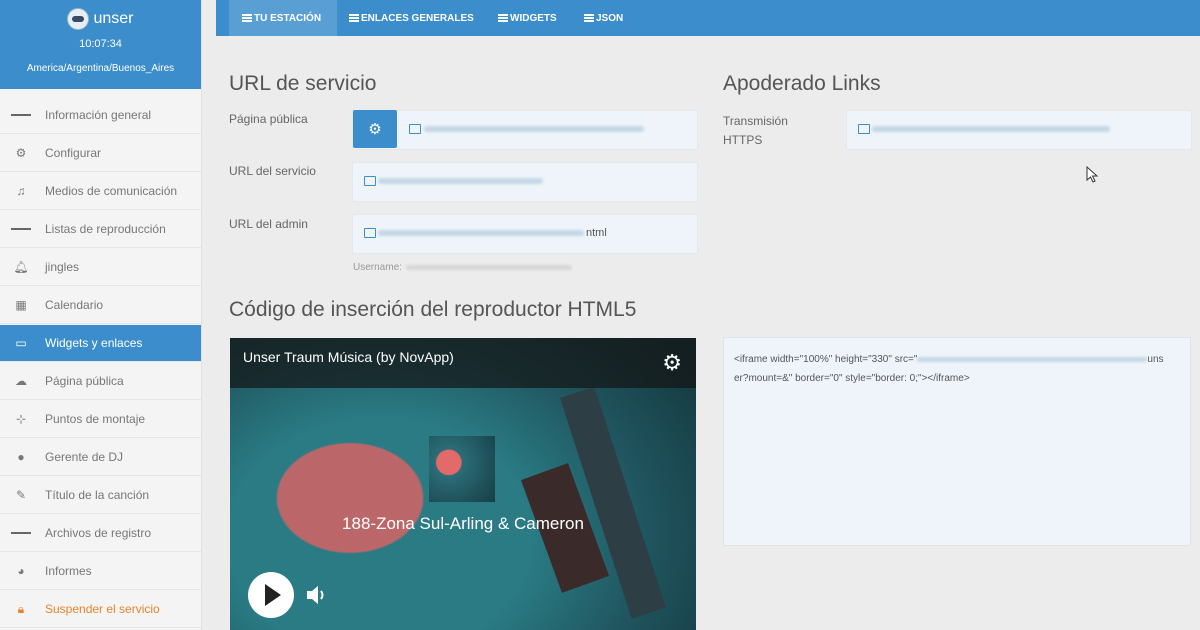  Describe the element at coordinates (21, 305) in the screenshot. I see `calendar-icon: ▦` at that location.